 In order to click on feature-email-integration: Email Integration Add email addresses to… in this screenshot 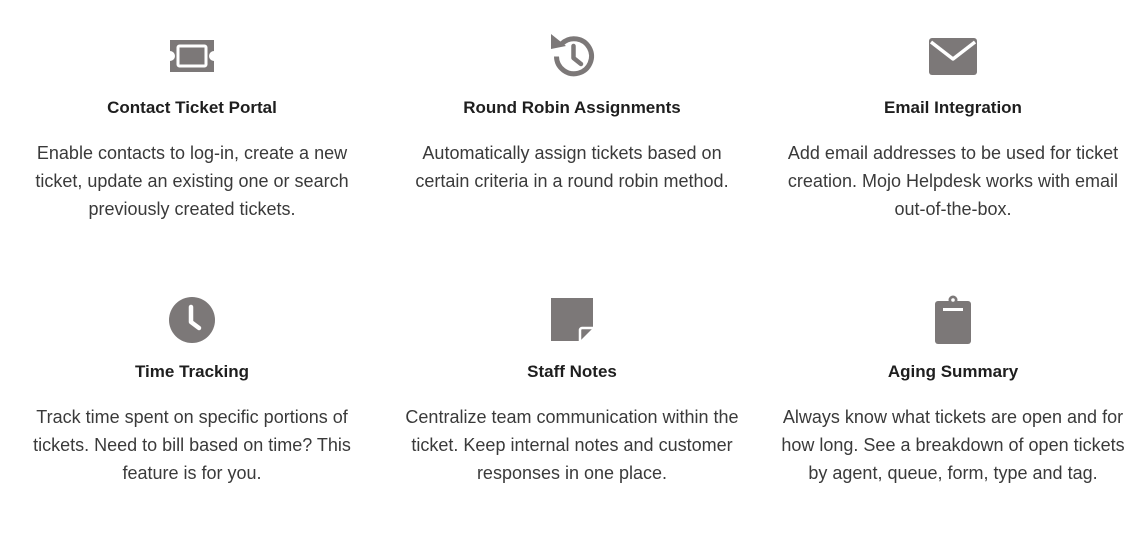, I will do `click(953, 127)`.